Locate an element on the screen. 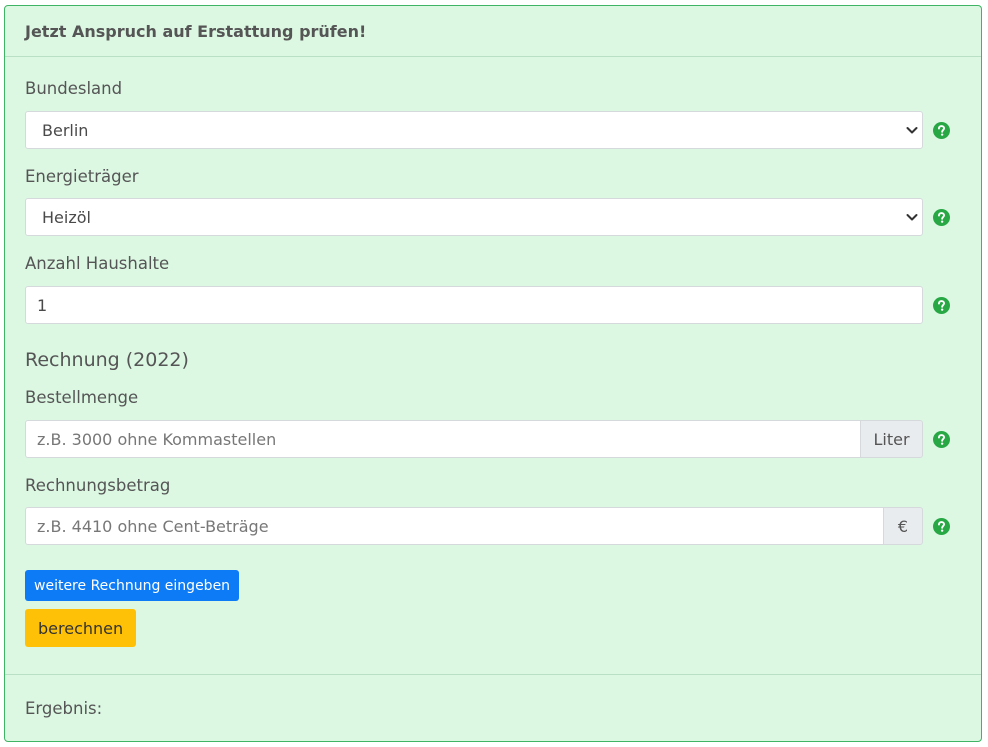 The height and width of the screenshot is (747, 988). bestellmenge-input-group: z.B. 3000 ohne Kommastellen Liter is located at coordinates (474, 439).